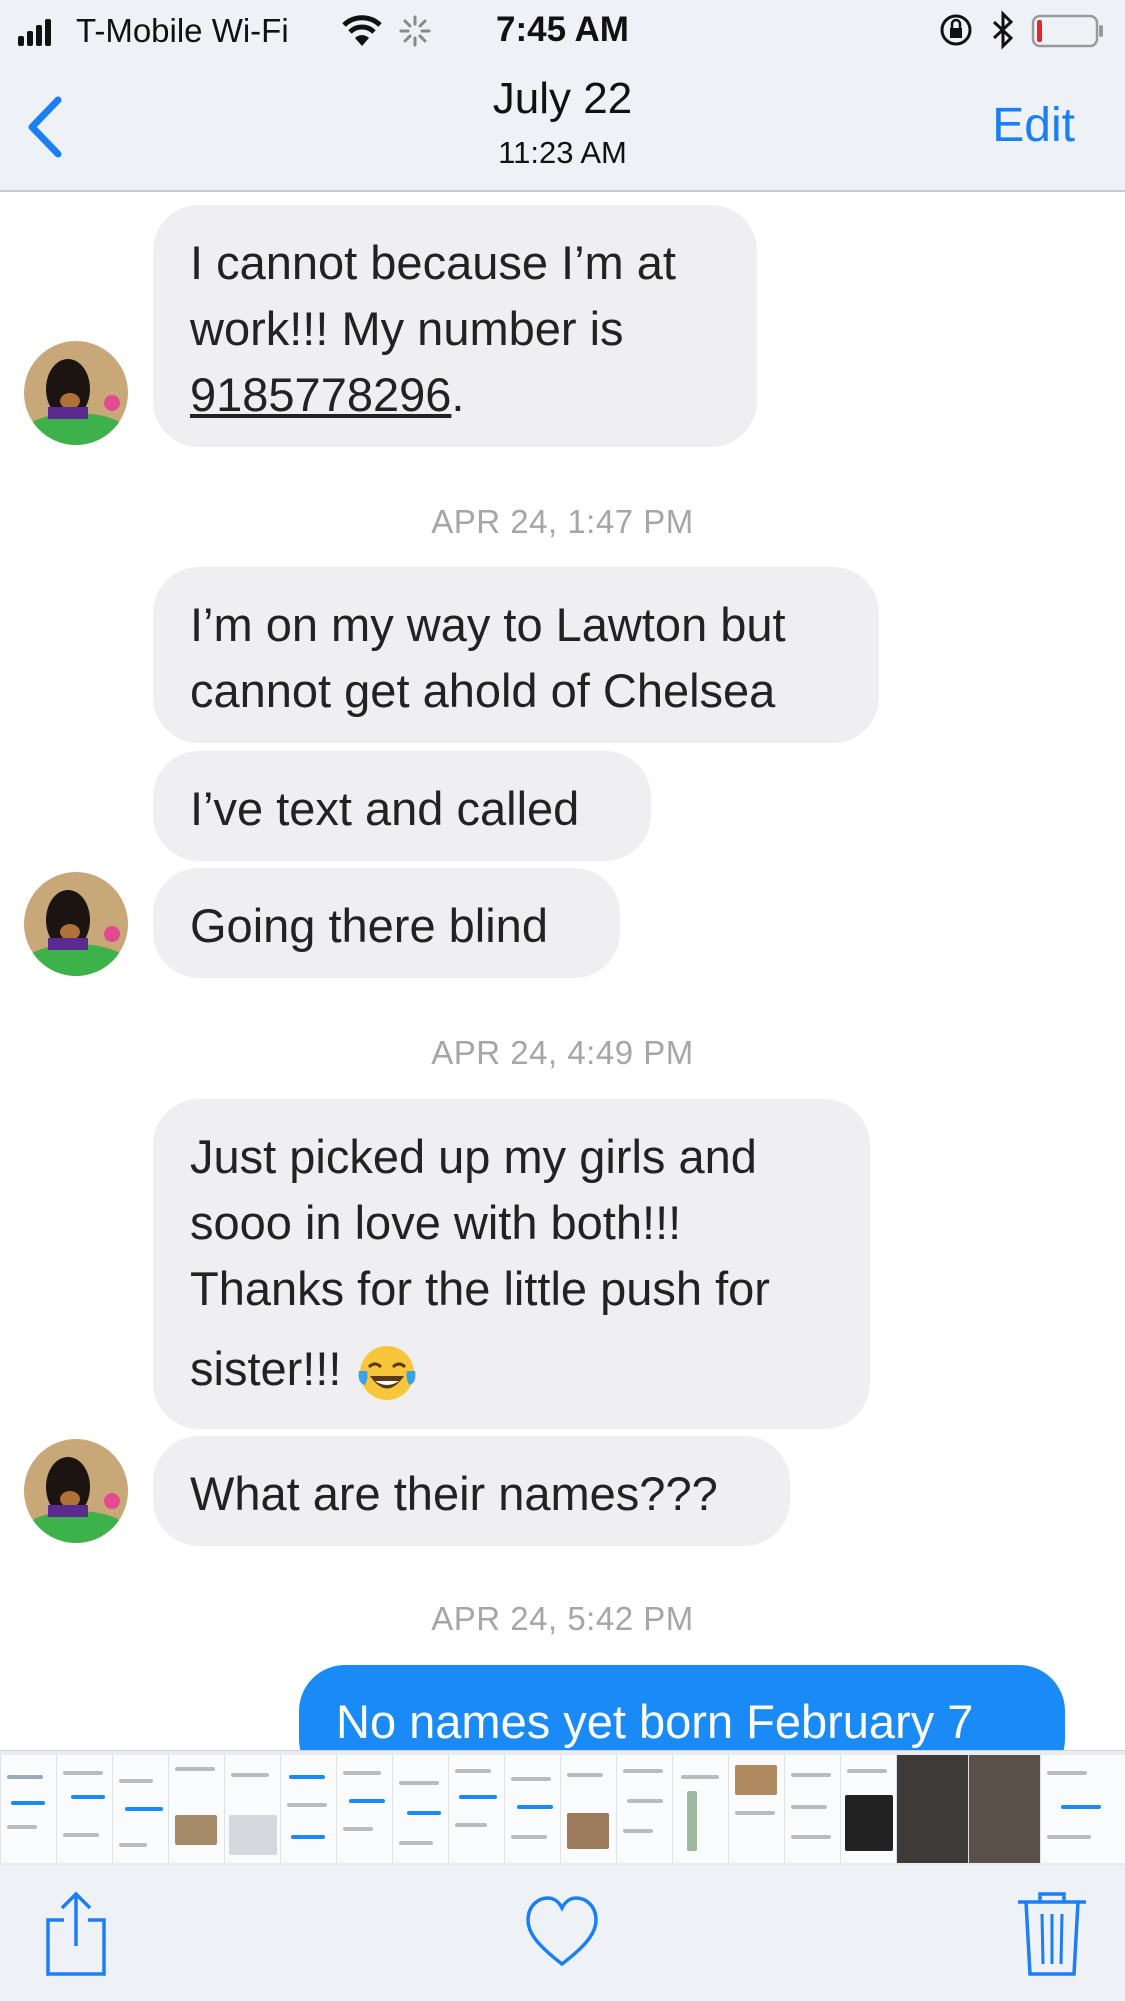 The image size is (1125, 2001). What do you see at coordinates (76, 1933) in the screenshot?
I see `share-icon` at bounding box center [76, 1933].